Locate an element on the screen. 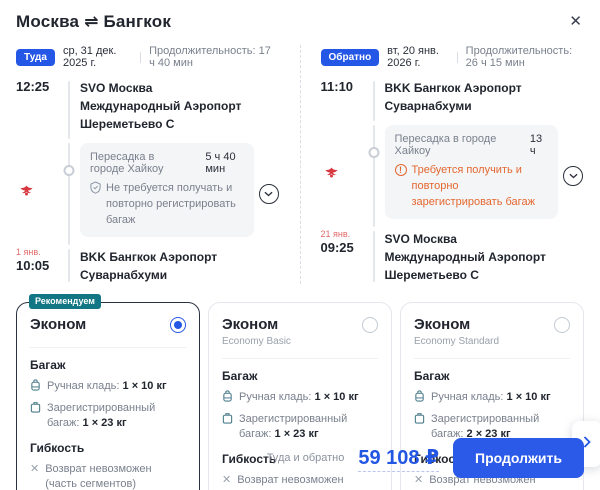 Image resolution: width=600 pixels, height=490 pixels. checkout-footer: Туда и обратно 59 108 ₽ Продолжить is located at coordinates (425, 458).